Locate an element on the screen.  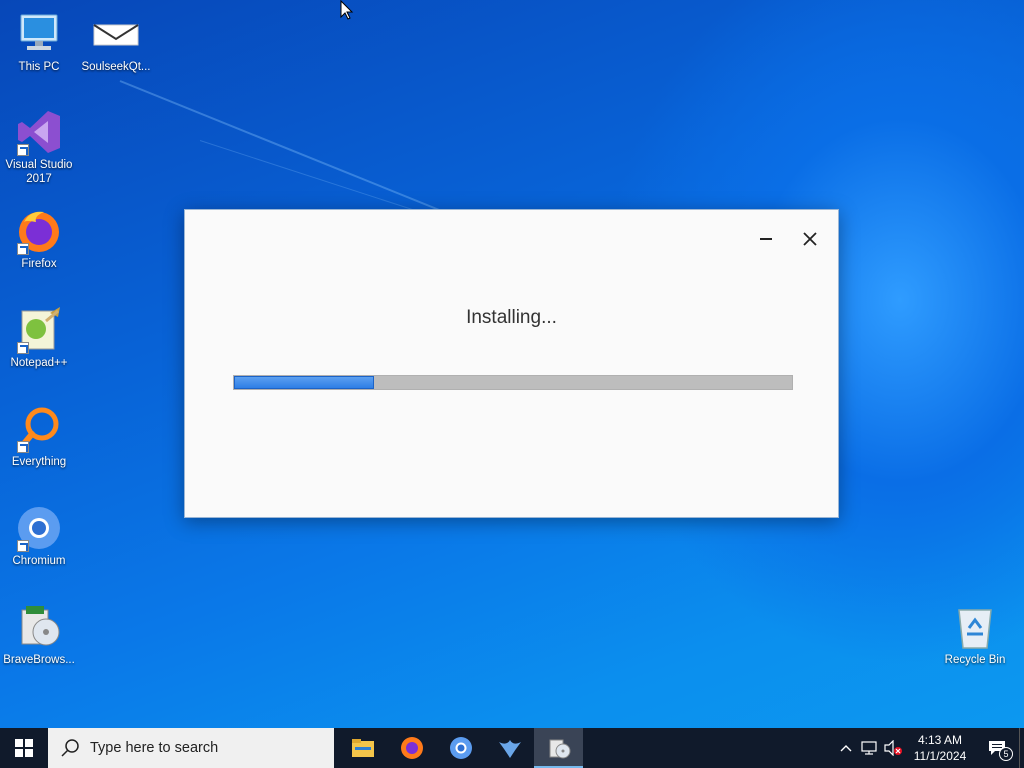
taskbar-file-explorer is located at coordinates (362, 748).